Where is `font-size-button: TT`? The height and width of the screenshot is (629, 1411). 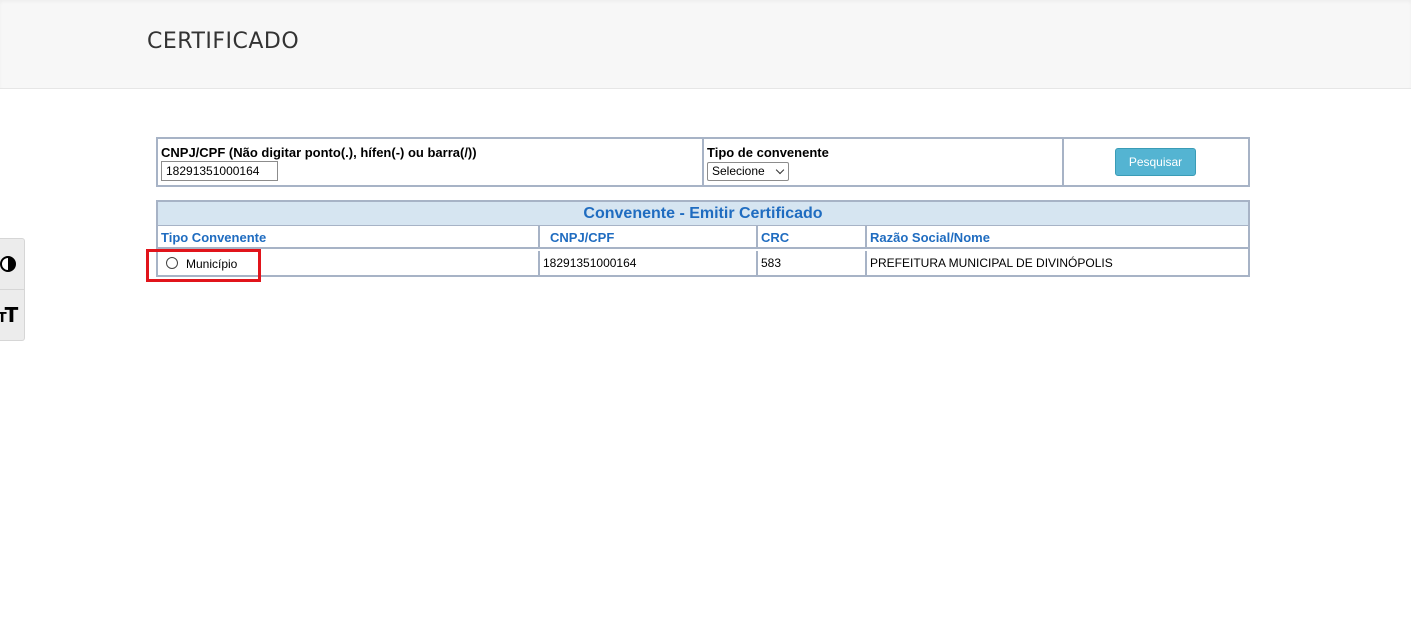
font-size-button: TT is located at coordinates (12, 315).